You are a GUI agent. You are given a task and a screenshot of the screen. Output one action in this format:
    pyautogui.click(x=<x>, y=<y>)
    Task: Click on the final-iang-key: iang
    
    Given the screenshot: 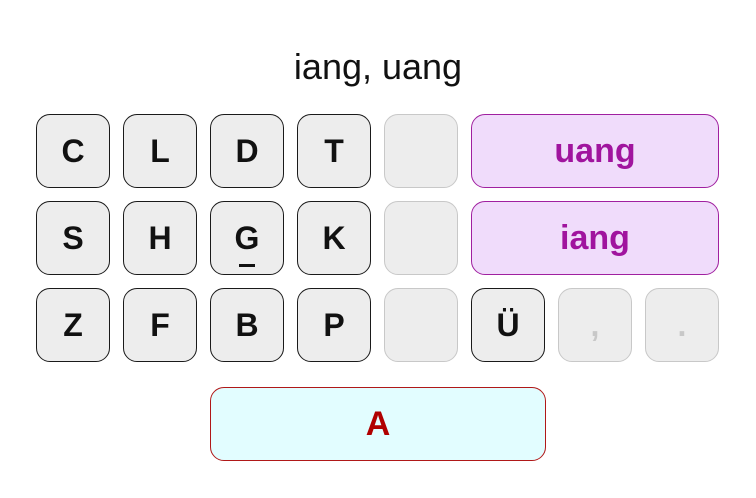 What is the action you would take?
    pyautogui.click(x=595, y=238)
    